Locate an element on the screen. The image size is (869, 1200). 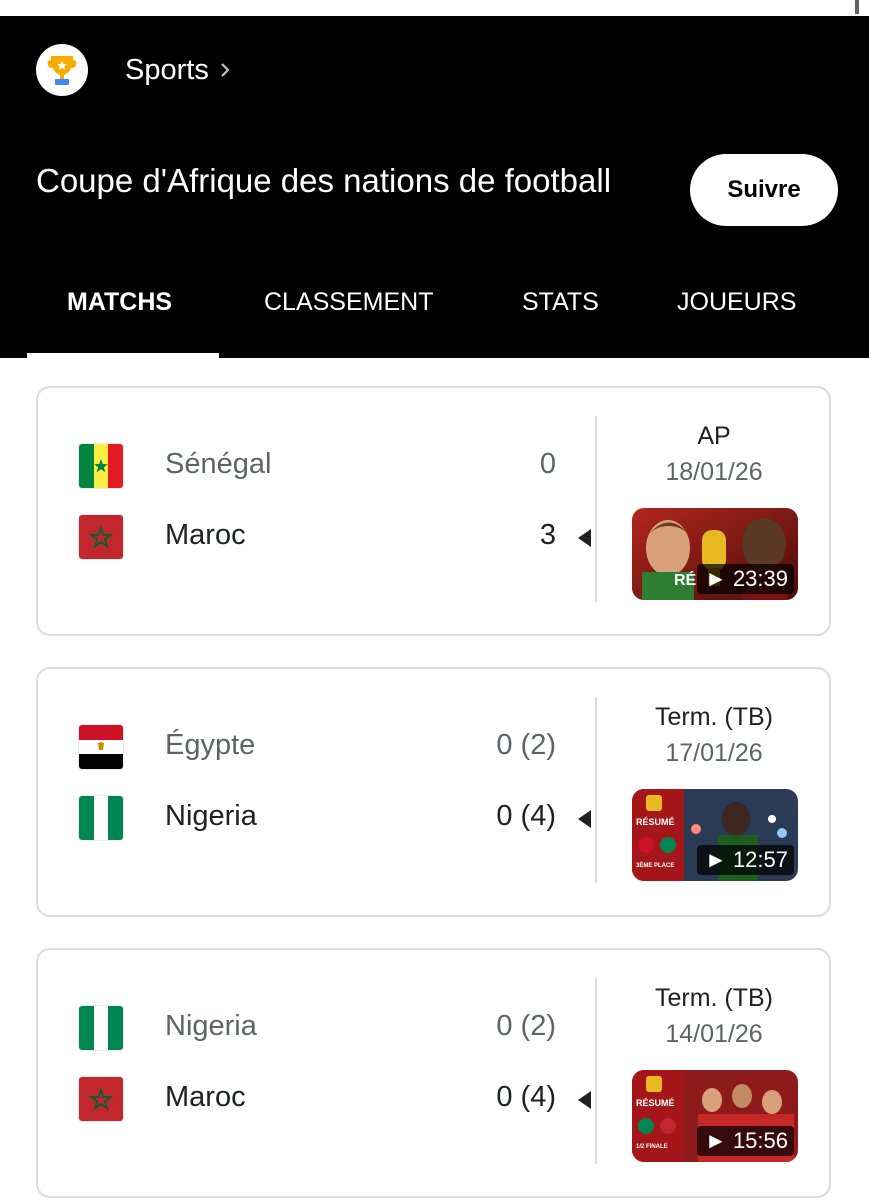
team-row: Égypte 0 (2) is located at coordinates (318, 747).